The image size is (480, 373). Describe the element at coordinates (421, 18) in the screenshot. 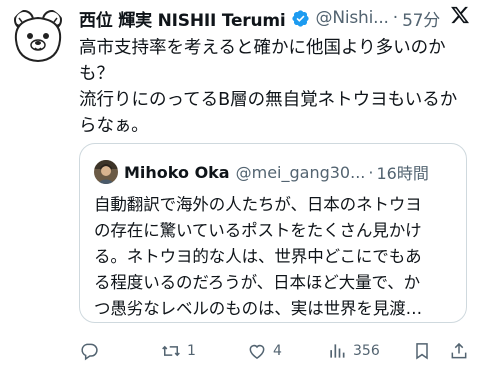

I see `tweet-timestamp: 57分` at that location.